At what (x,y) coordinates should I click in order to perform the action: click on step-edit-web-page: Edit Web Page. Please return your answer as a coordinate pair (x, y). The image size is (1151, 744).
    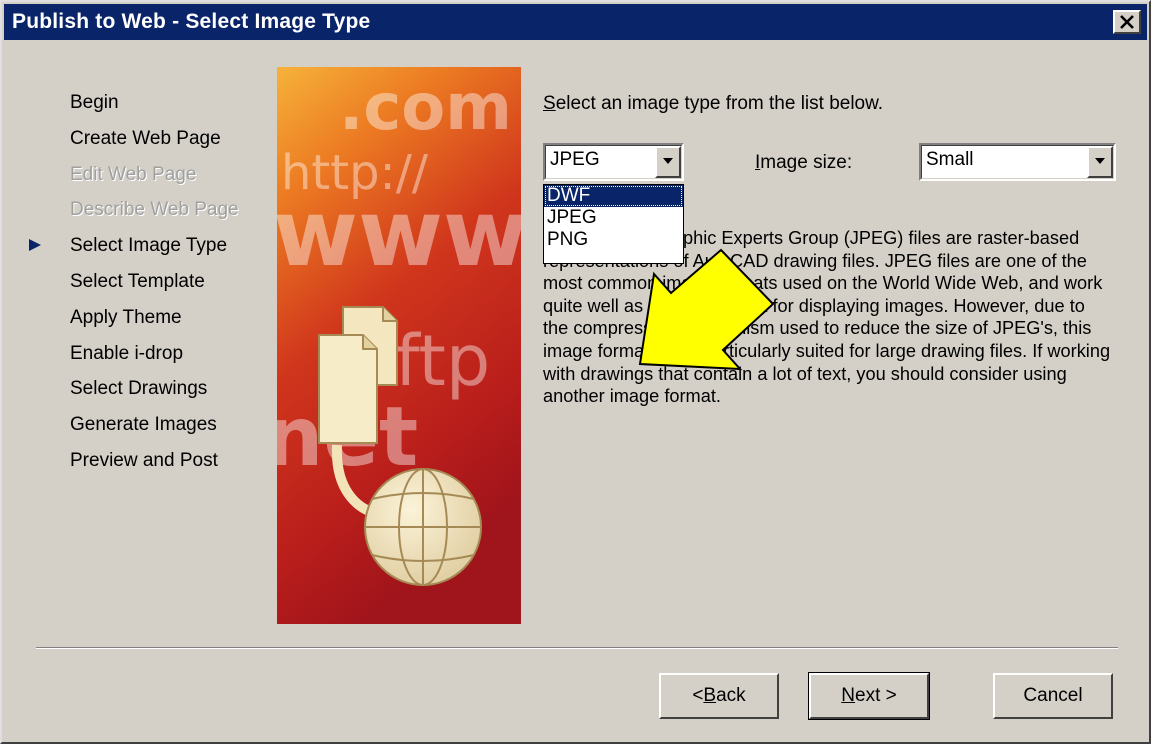
    Looking at the image, I should click on (133, 174).